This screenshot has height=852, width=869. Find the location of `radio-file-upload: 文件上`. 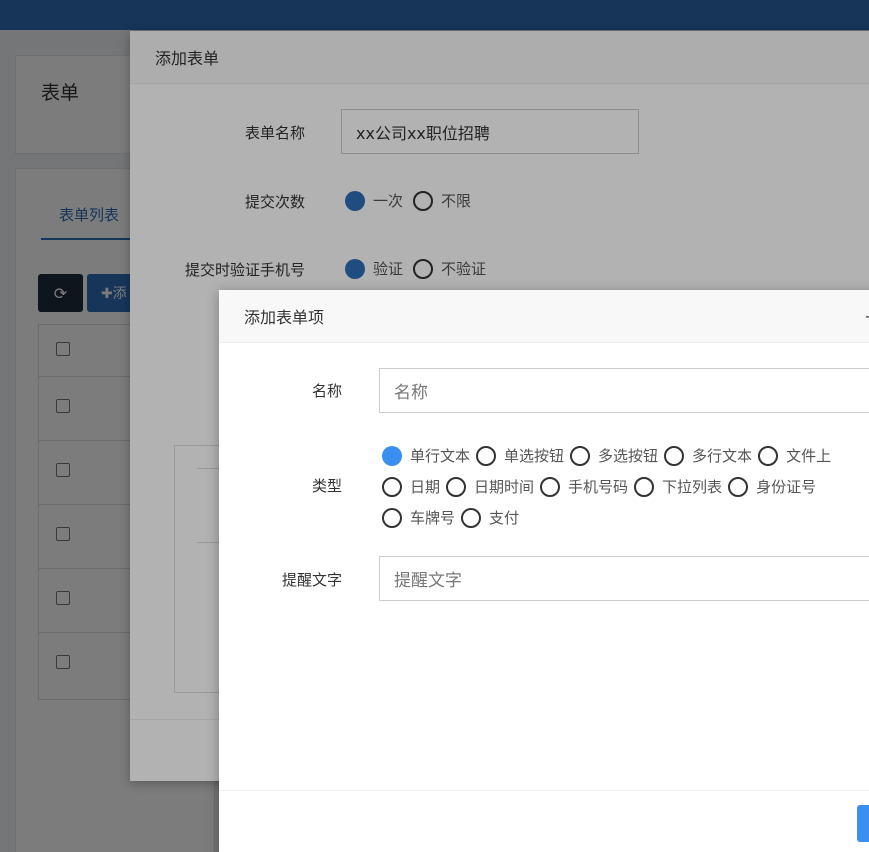

radio-file-upload: 文件上 is located at coordinates (797, 455).